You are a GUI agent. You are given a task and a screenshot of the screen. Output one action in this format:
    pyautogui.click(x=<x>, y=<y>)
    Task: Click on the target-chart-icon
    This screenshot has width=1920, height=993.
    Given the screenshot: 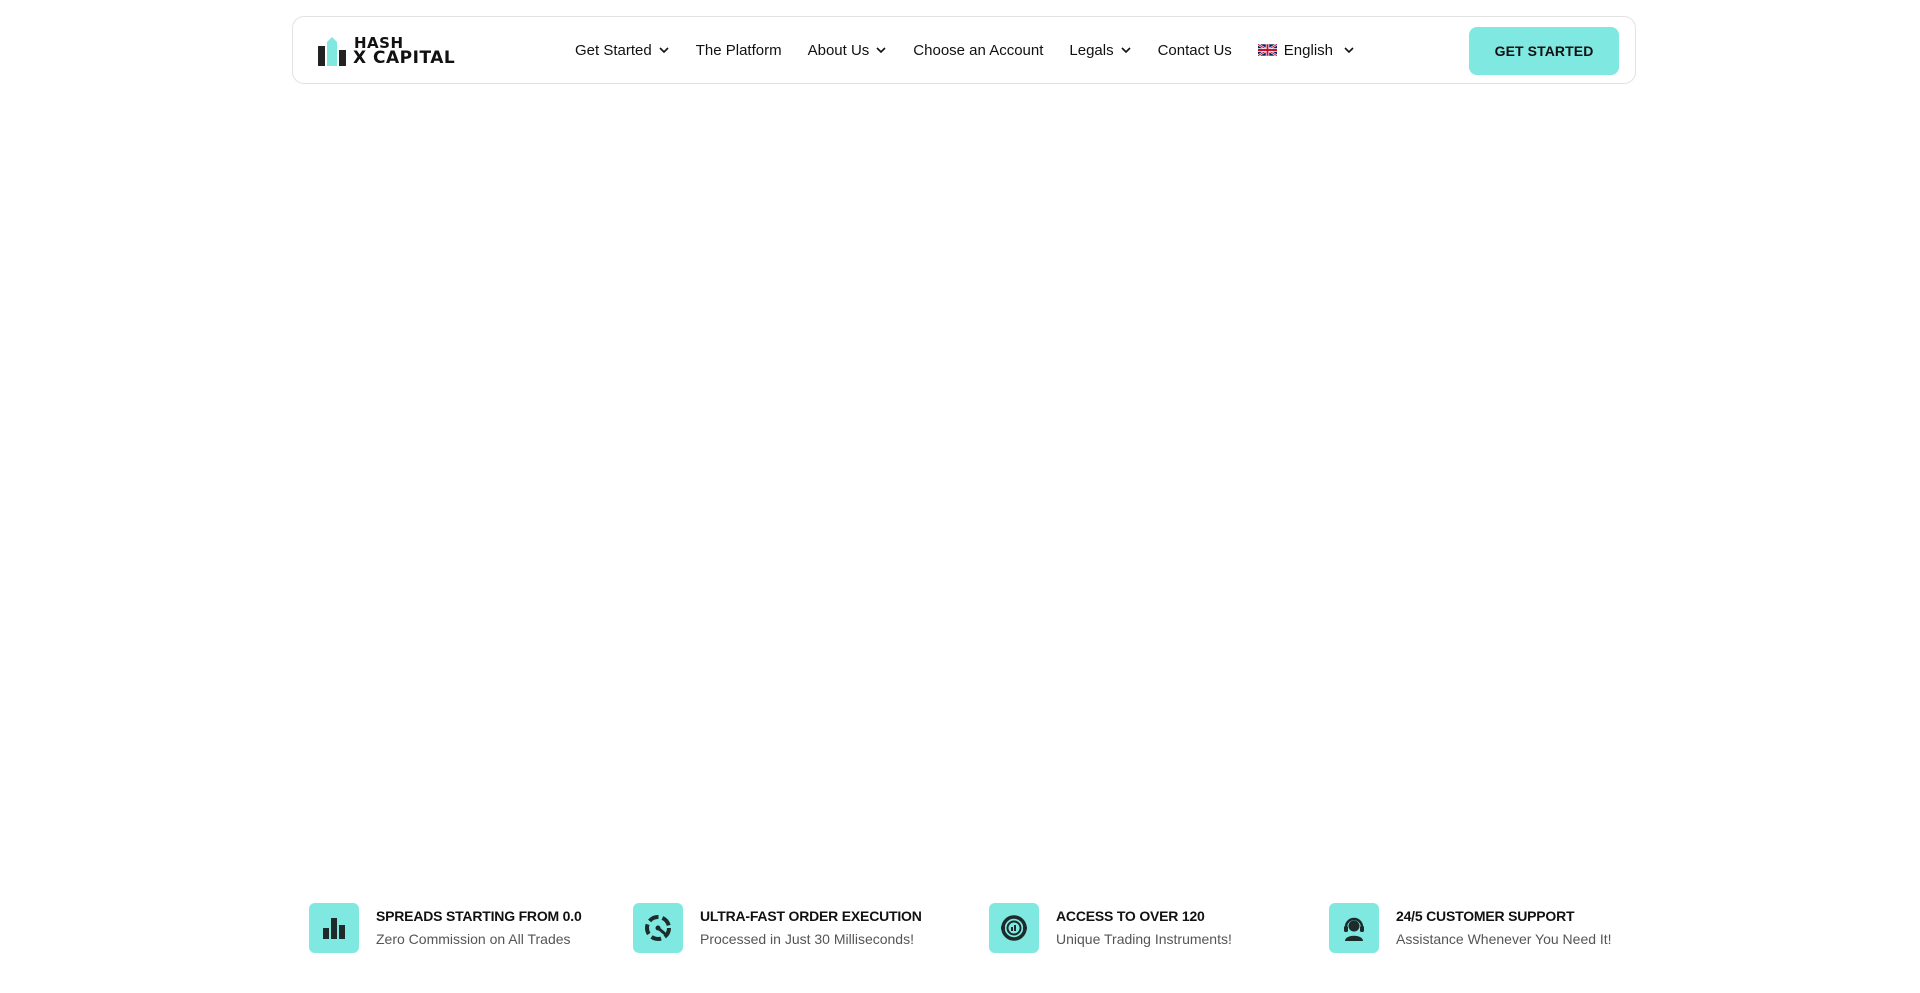 What is the action you would take?
    pyautogui.click(x=1014, y=928)
    